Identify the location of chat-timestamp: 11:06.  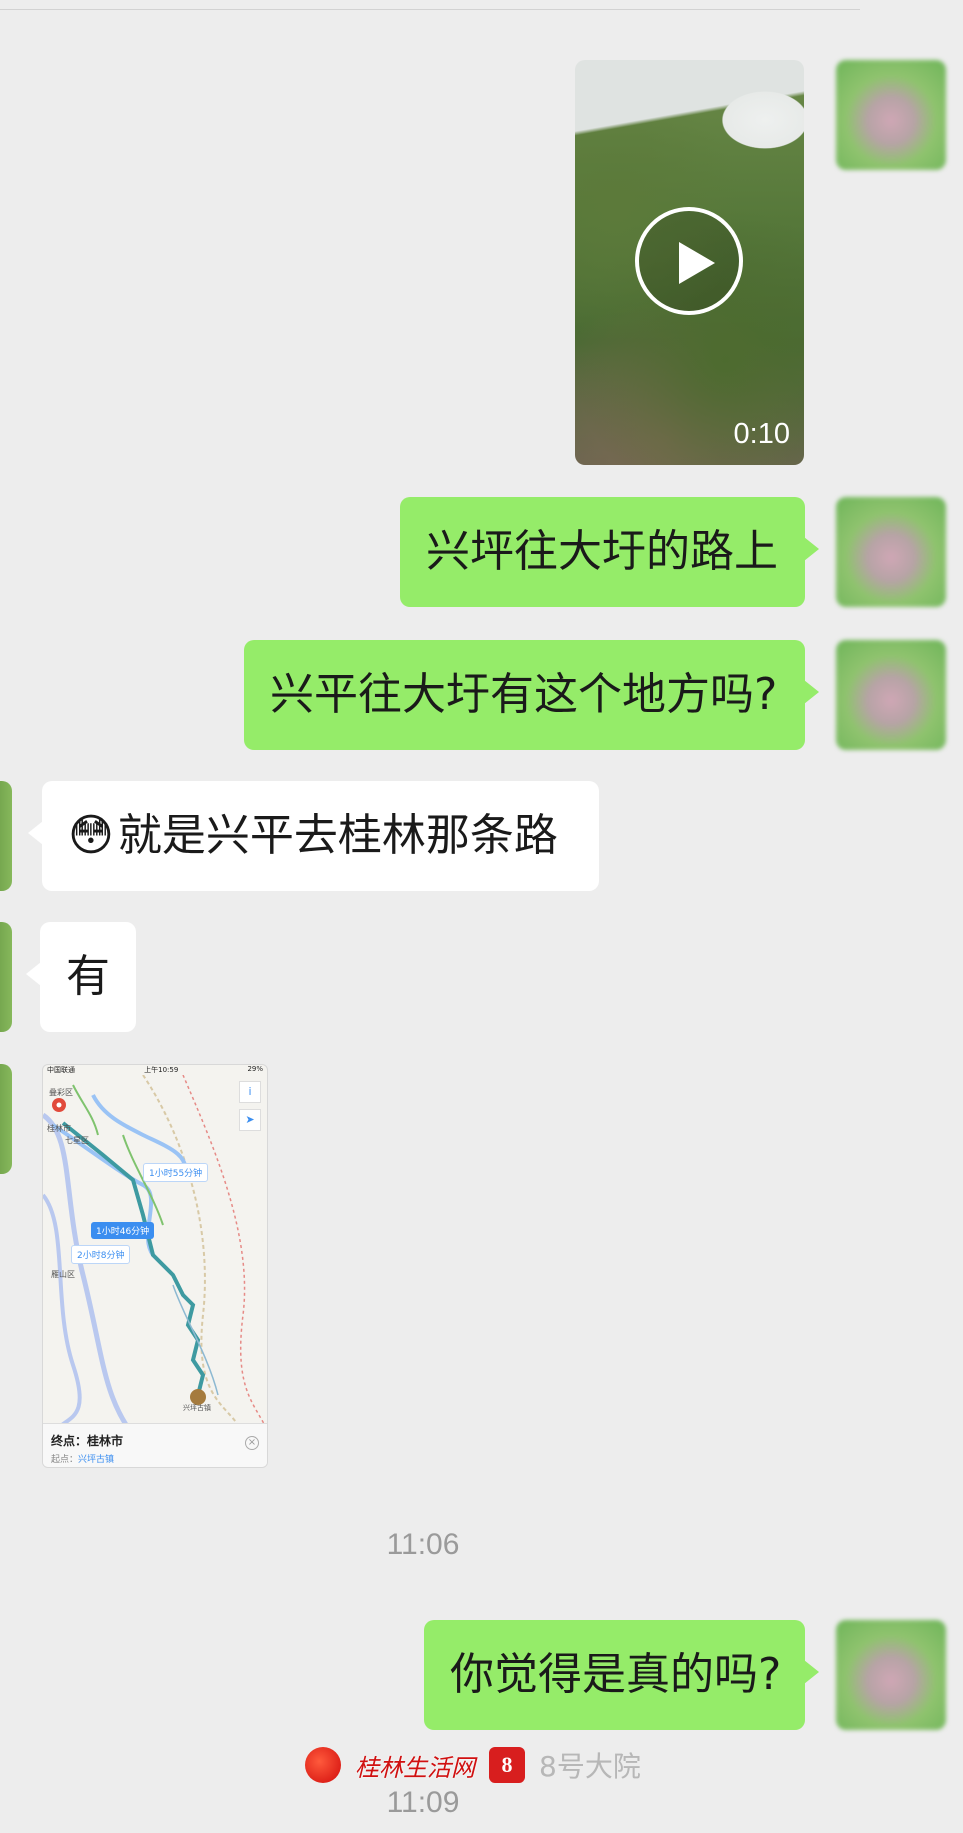
(423, 1544).